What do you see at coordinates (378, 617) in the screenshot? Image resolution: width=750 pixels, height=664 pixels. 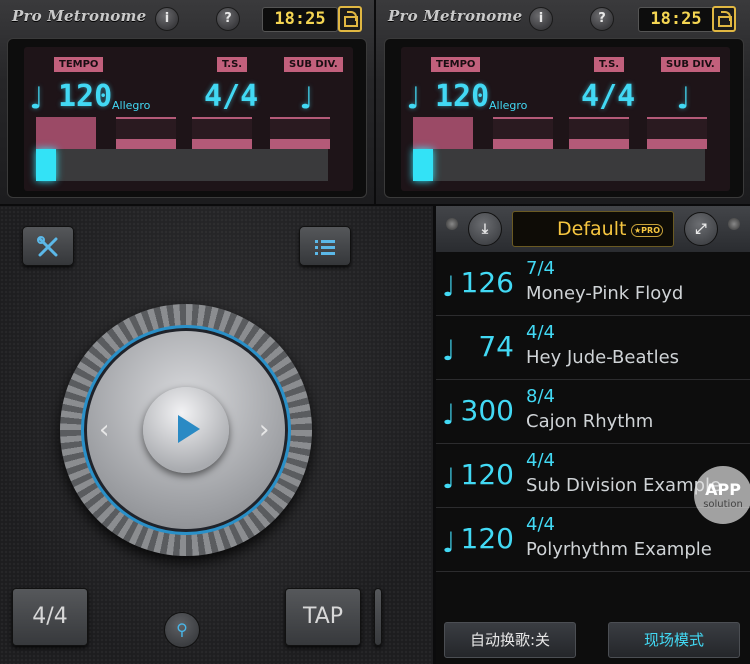 I see `panel-edge-handle` at bounding box center [378, 617].